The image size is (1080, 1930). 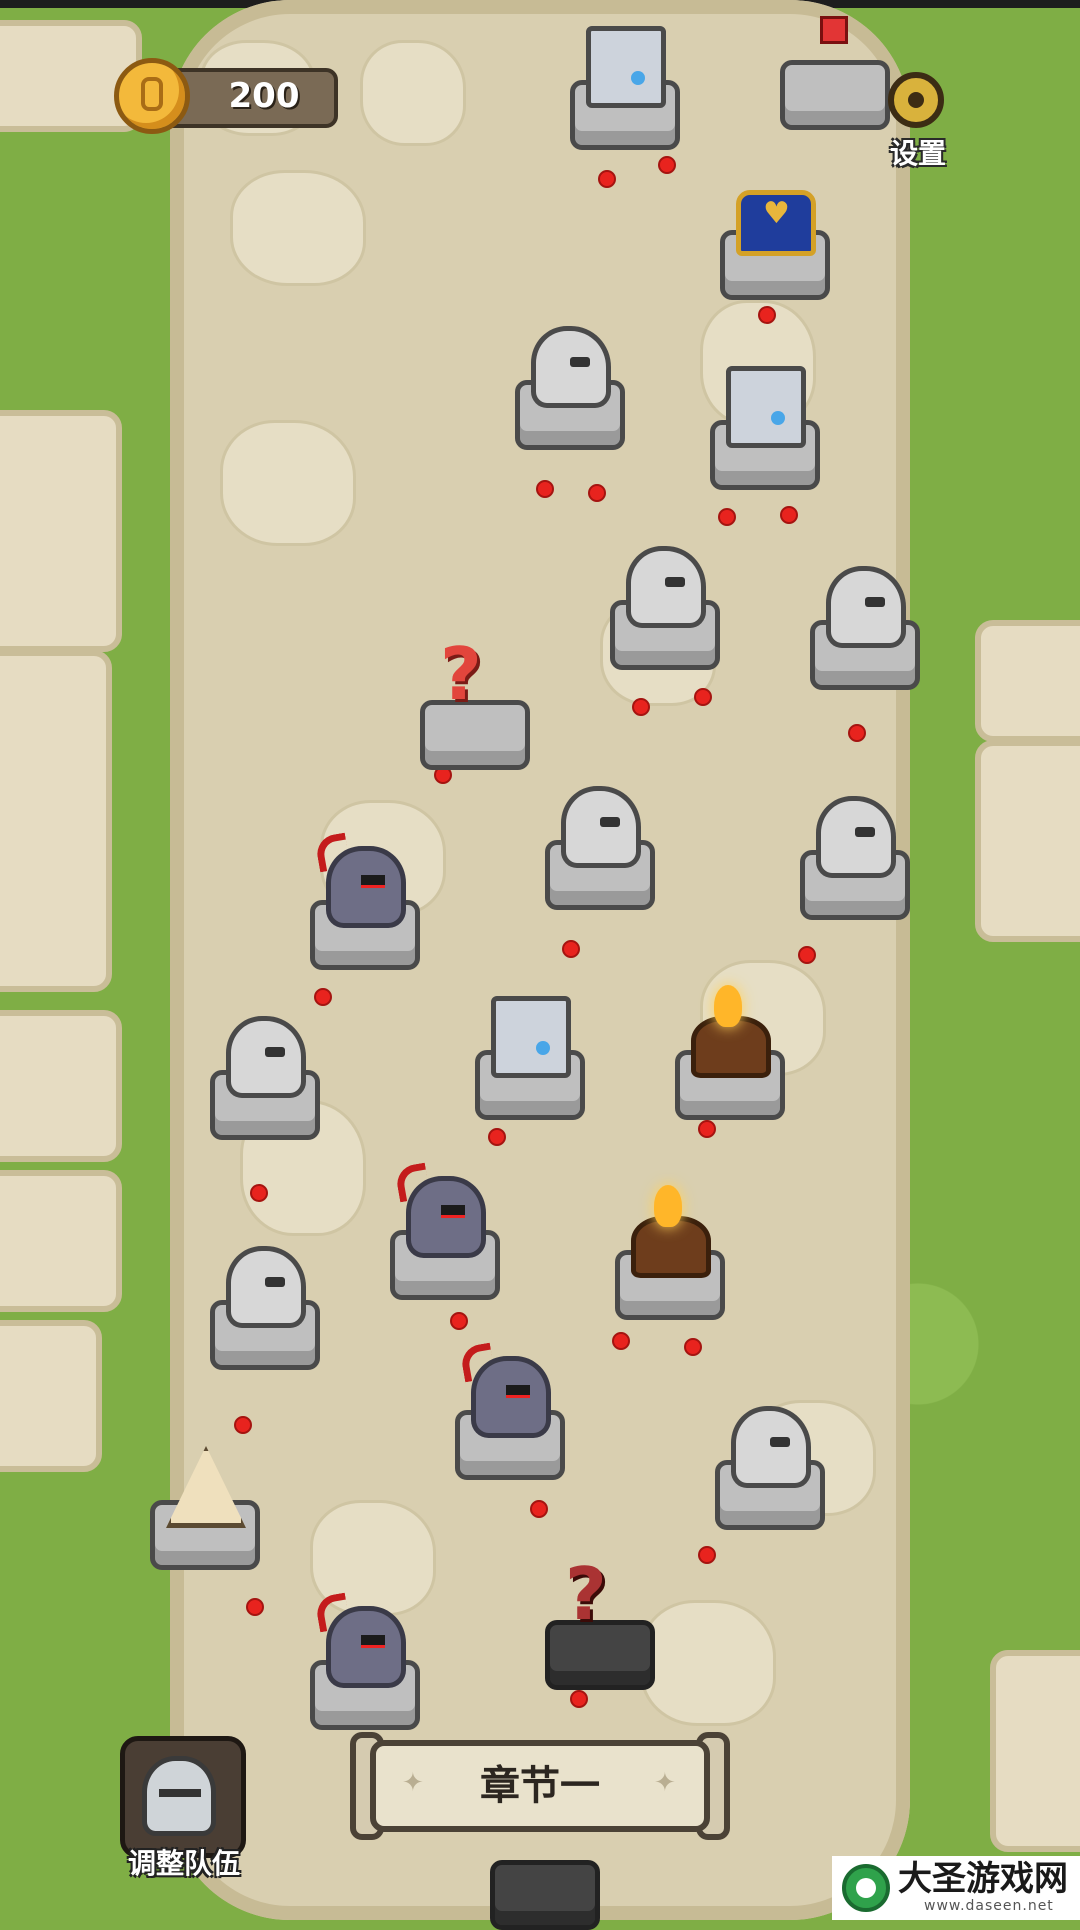 I want to click on watermark: 大圣游戏网 www.daseen.net, so click(x=956, y=1888).